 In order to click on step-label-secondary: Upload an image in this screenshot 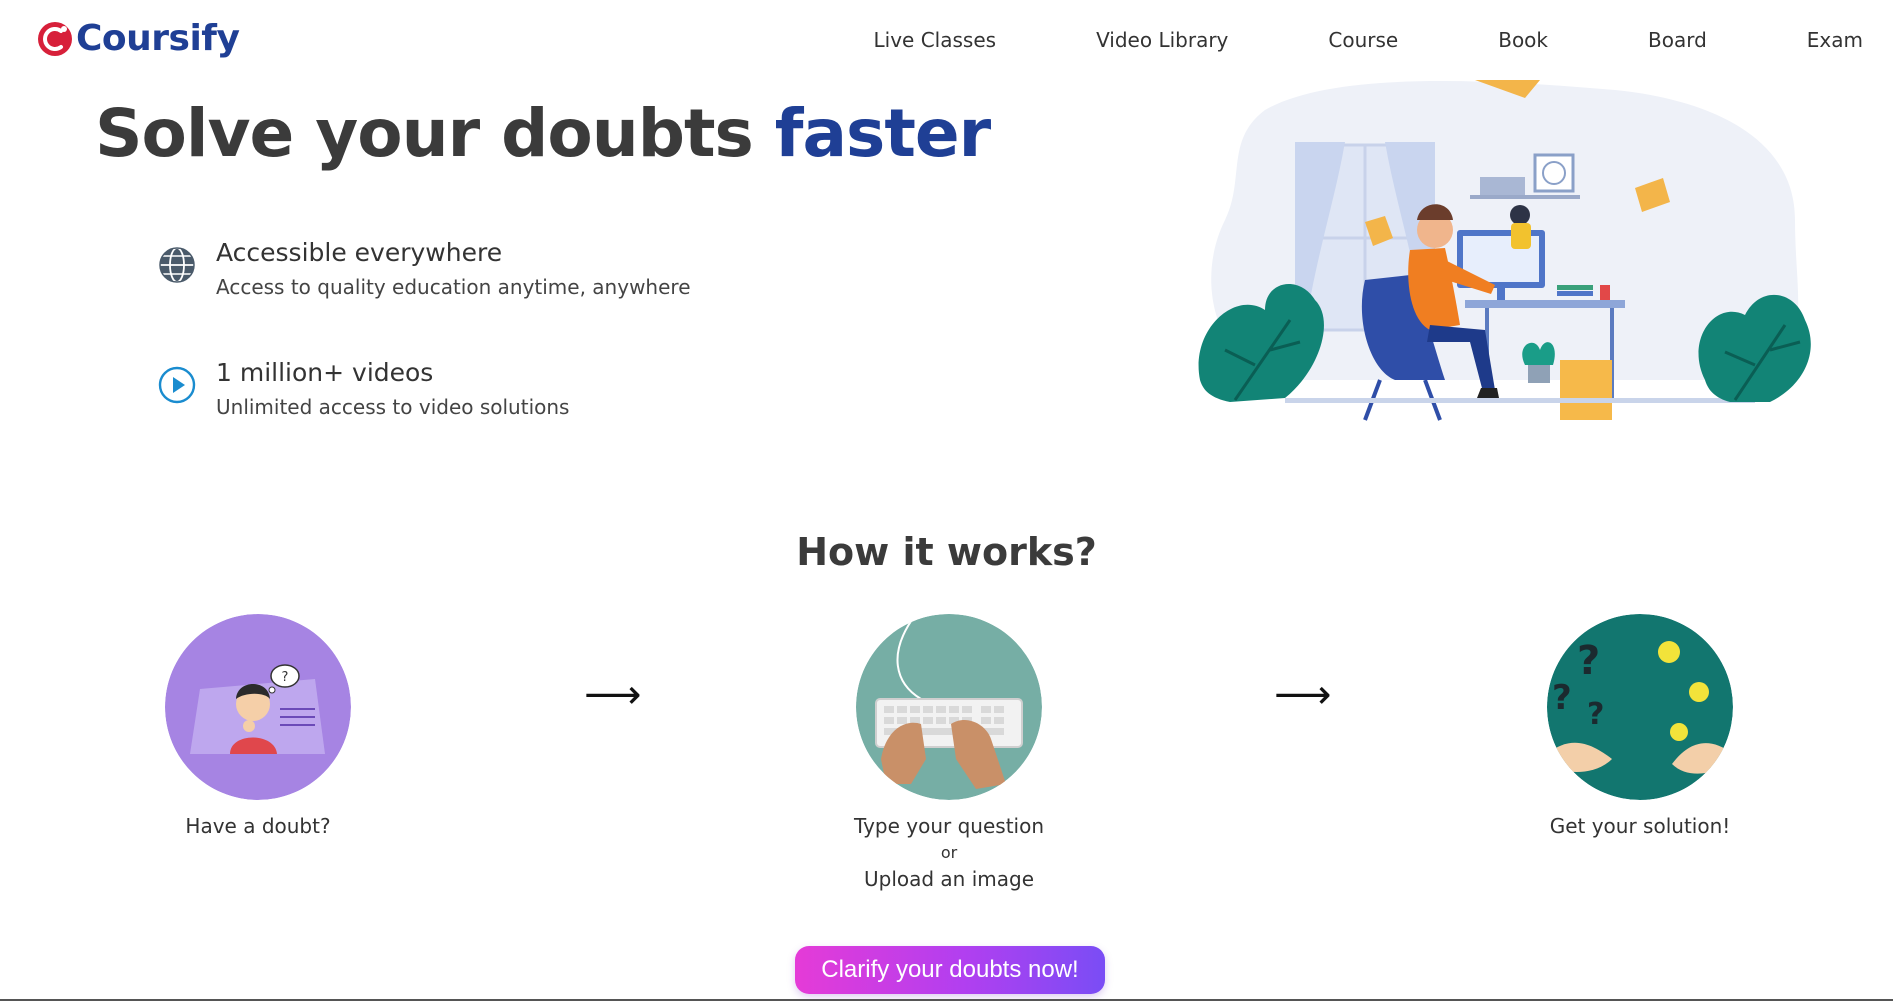, I will do `click(949, 879)`.